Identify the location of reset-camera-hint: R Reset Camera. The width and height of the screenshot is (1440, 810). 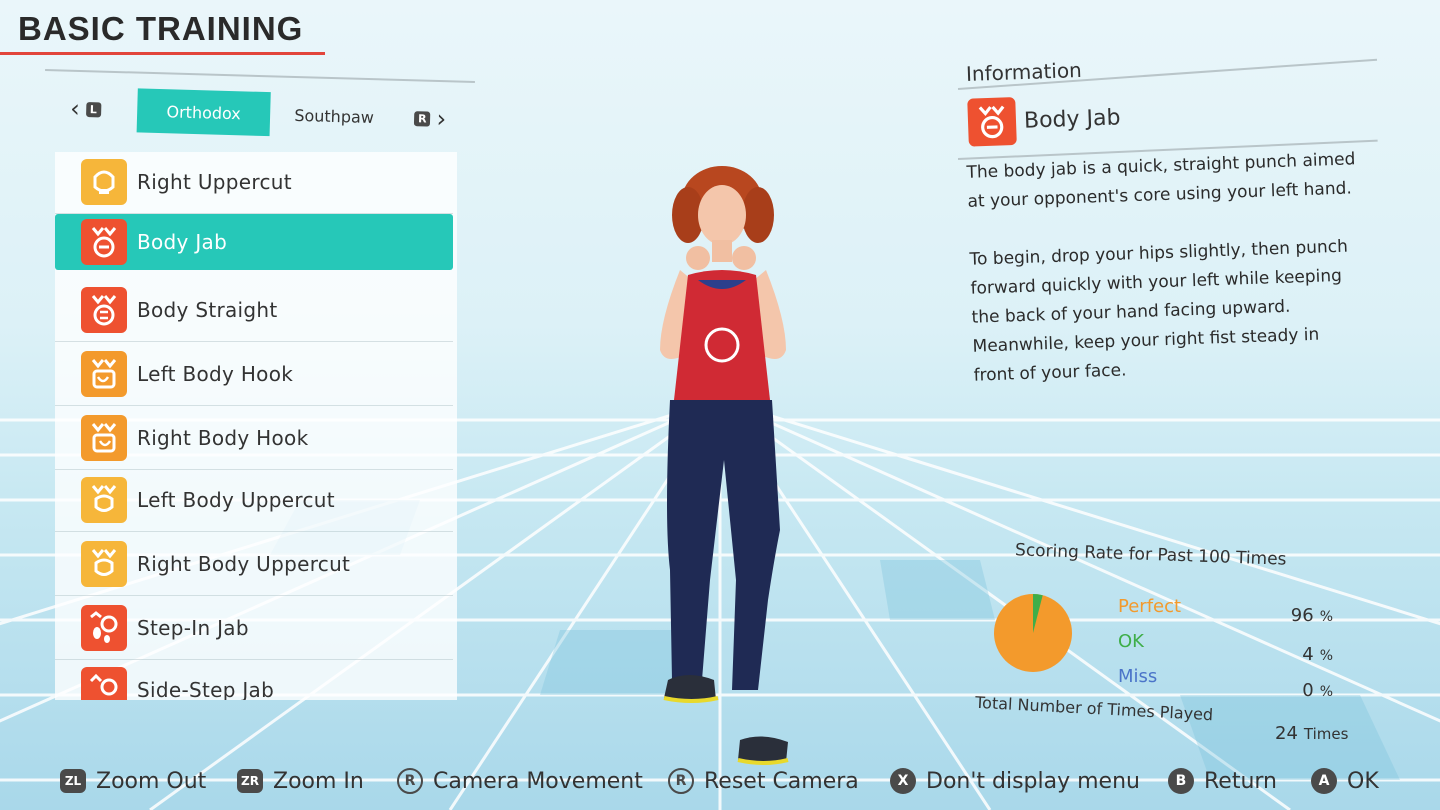
(763, 781).